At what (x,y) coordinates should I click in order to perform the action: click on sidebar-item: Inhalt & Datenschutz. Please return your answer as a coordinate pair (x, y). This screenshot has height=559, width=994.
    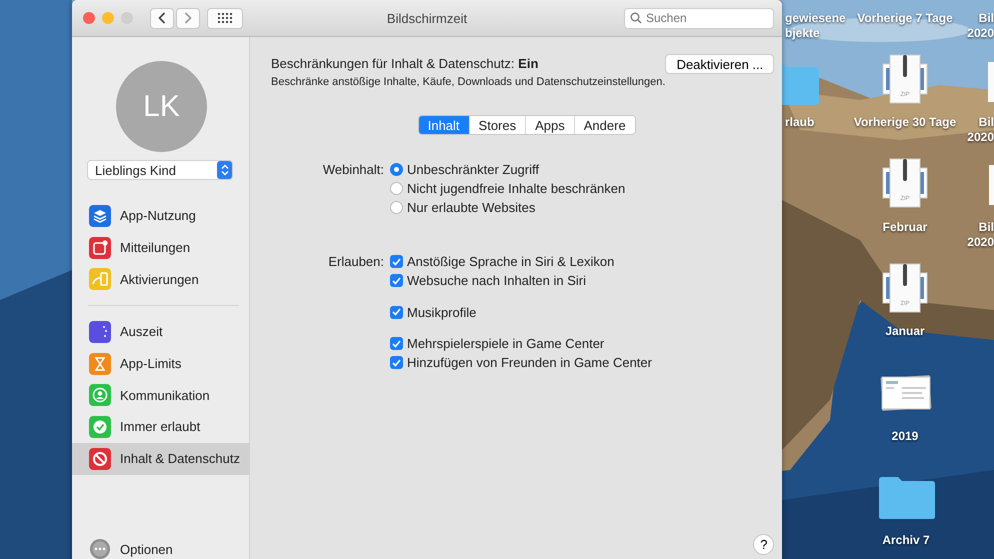
    Looking at the image, I should click on (160, 458).